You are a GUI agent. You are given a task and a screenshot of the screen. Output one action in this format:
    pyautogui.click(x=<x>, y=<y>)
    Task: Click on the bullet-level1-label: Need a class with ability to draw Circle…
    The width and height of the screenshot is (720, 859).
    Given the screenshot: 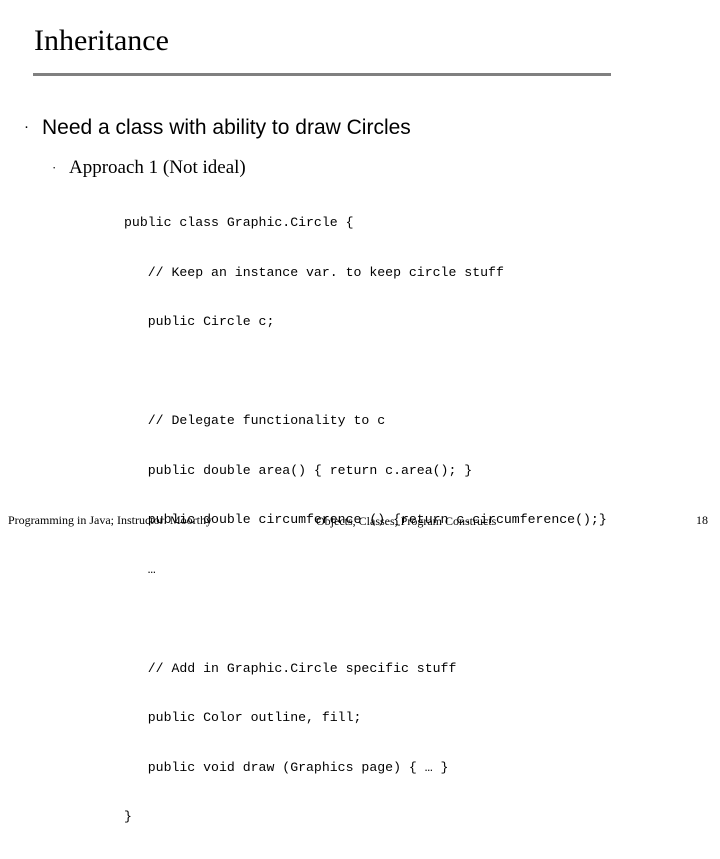 What is the action you would take?
    pyautogui.click(x=226, y=127)
    